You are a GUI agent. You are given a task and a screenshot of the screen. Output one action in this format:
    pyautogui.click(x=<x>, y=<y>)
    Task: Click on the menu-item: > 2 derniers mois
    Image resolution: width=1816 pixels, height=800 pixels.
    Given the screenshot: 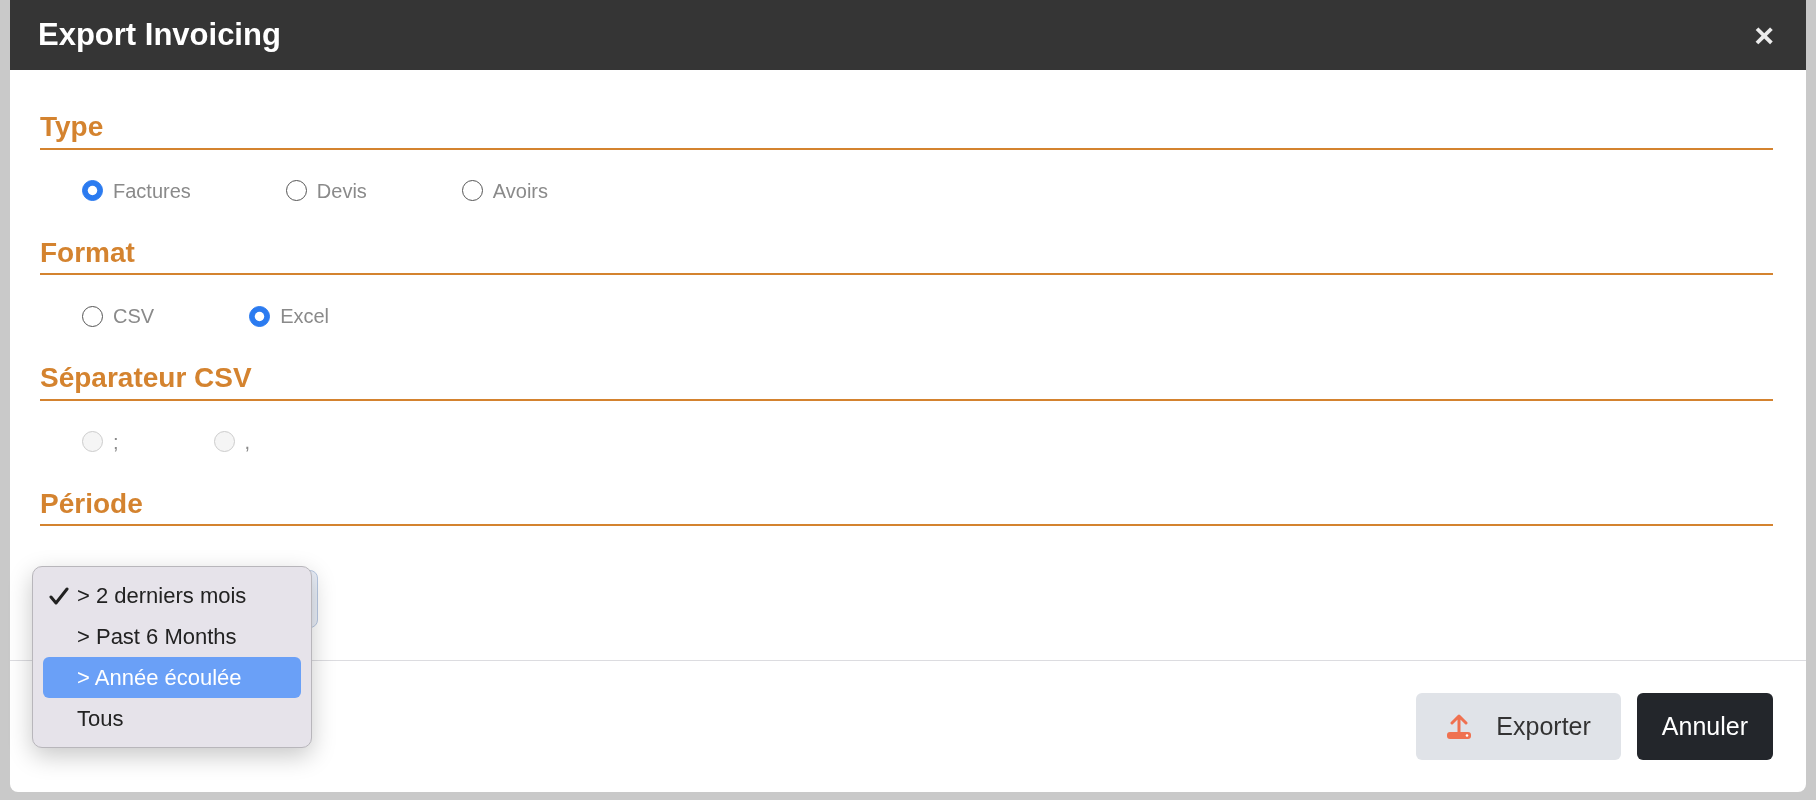 What is the action you would take?
    pyautogui.click(x=172, y=596)
    